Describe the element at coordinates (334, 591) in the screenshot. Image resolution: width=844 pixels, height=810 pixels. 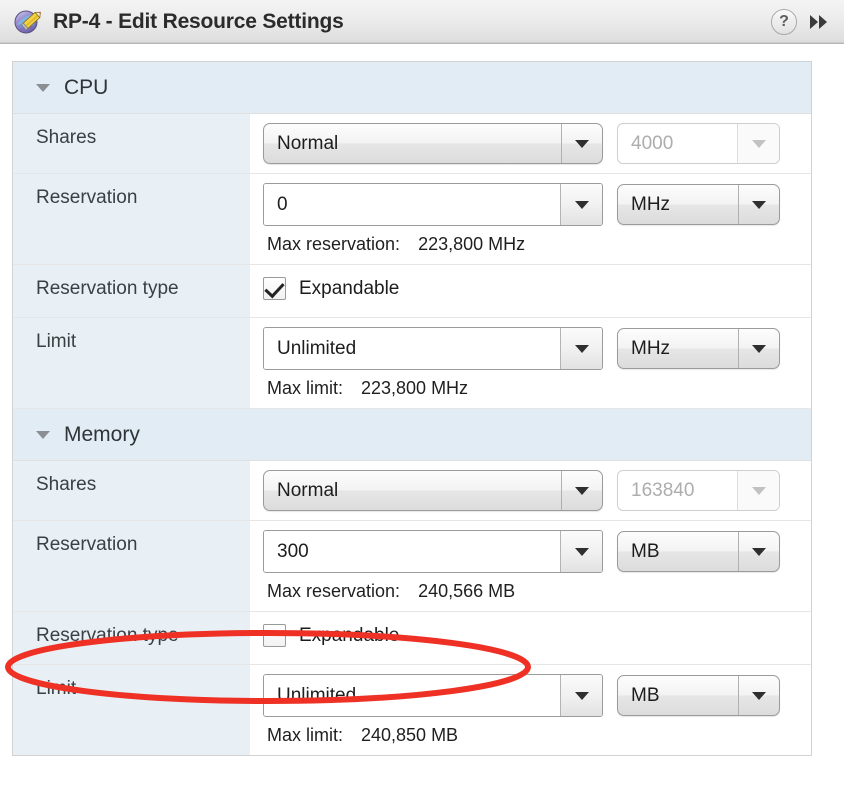
I see `memory-max-reservation-label: Max reservation:` at that location.